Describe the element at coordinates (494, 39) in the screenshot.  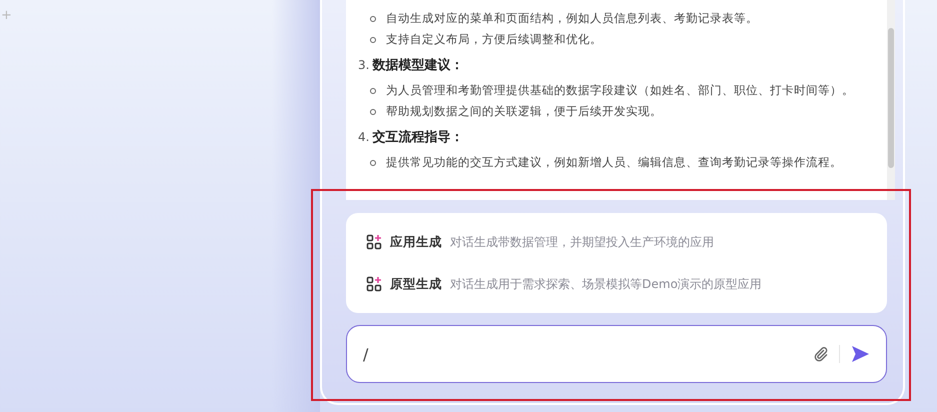
I see `list-item: 支持自定义布局，方便后续调整和优化。` at that location.